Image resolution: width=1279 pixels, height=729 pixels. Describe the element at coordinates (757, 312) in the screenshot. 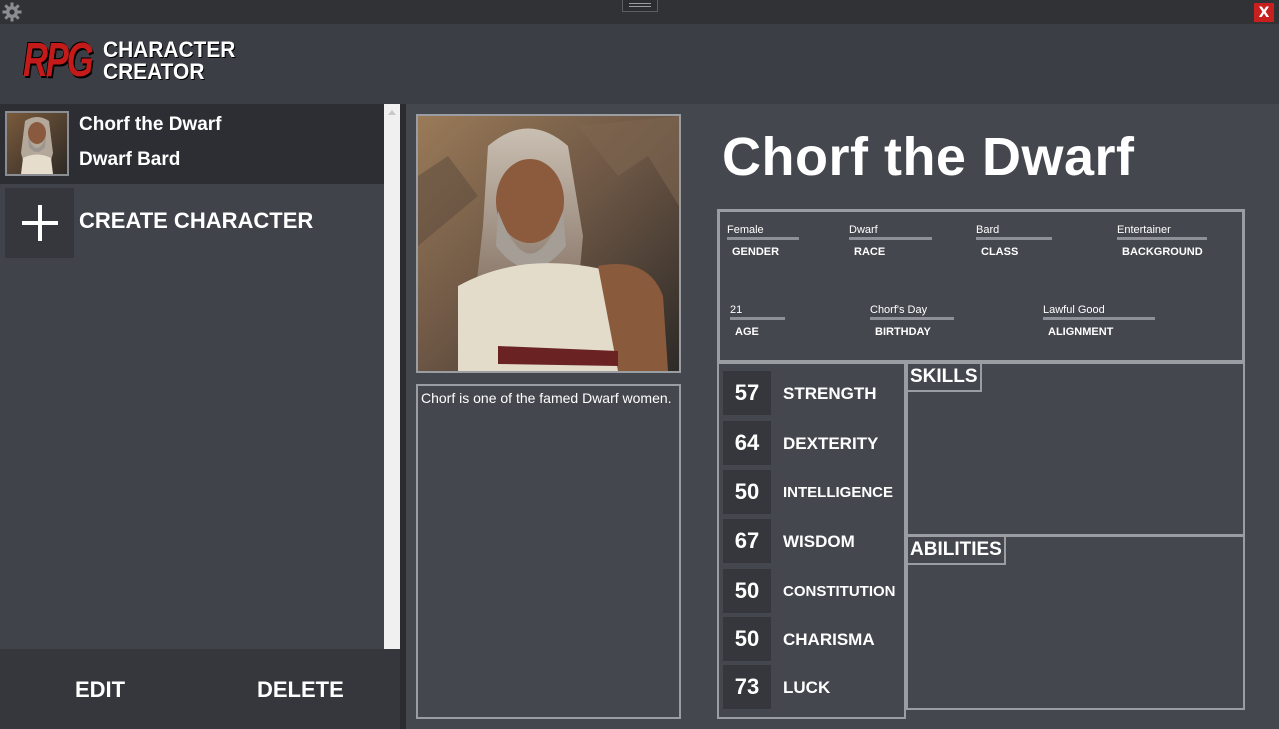

I see `age-value: 21` at that location.